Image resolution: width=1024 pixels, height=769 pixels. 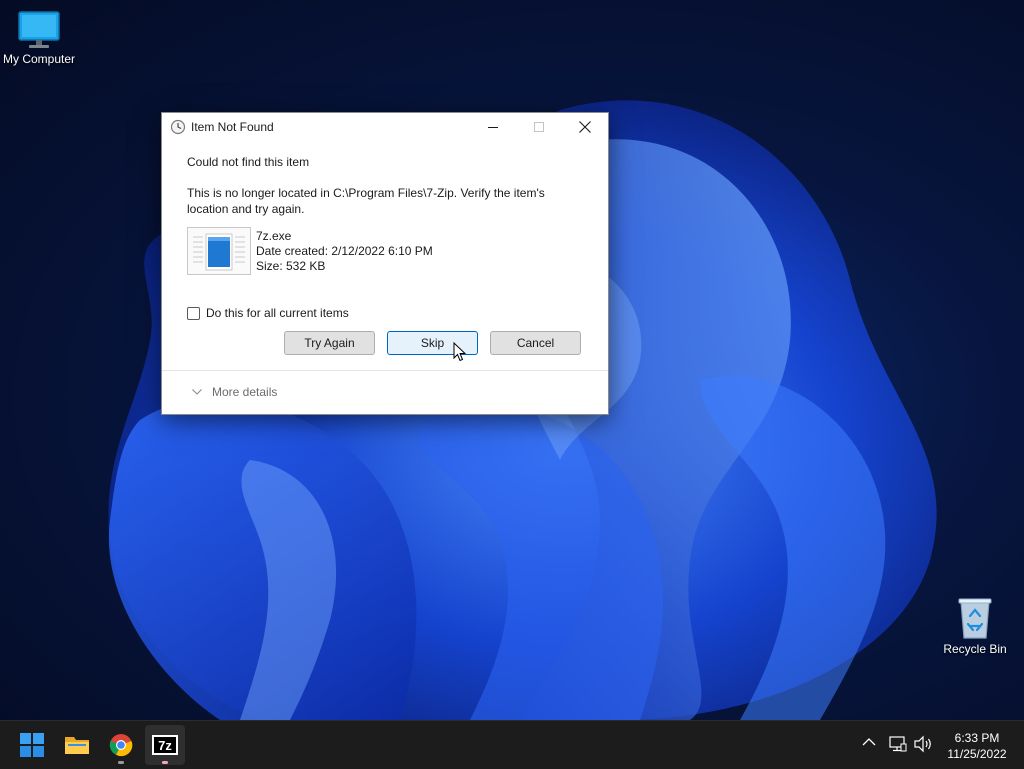 I want to click on close-icon, so click(x=585, y=127).